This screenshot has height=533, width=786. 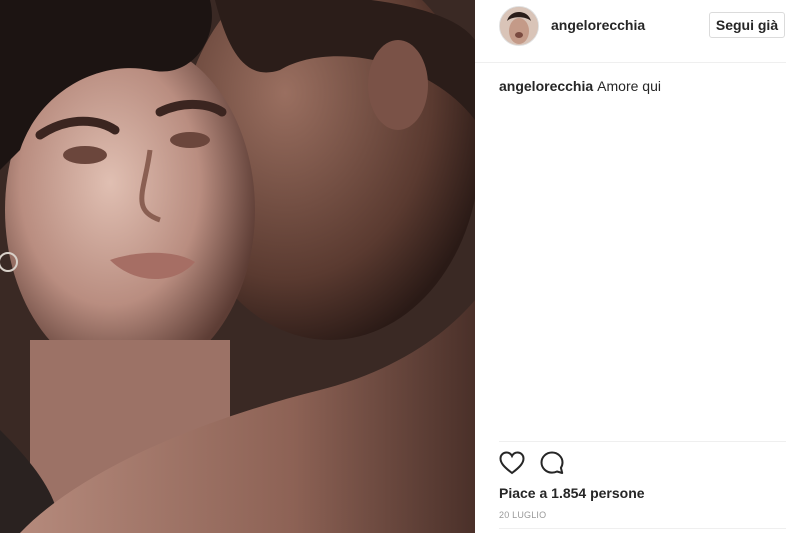 What do you see at coordinates (512, 463) in the screenshot?
I see `heart-icon` at bounding box center [512, 463].